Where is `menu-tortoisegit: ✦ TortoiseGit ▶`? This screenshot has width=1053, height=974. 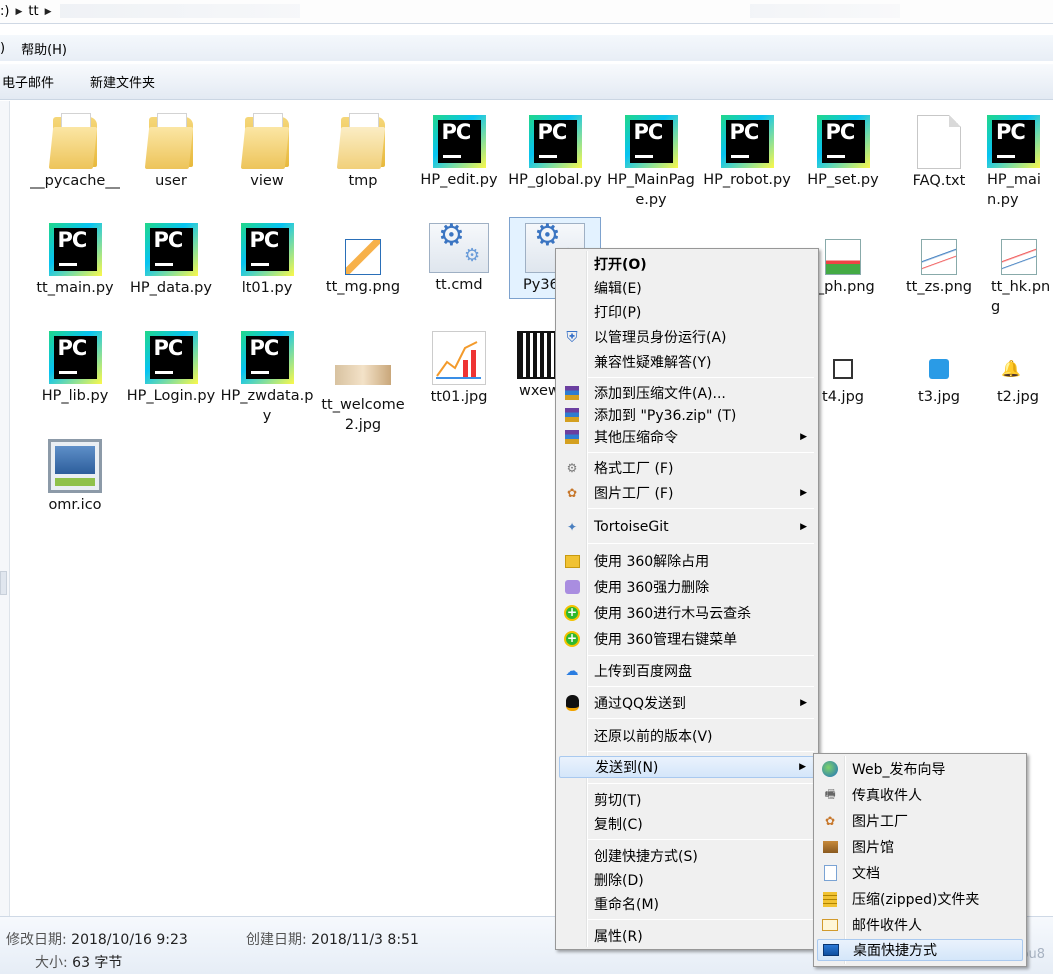
menu-tortoisegit: ✦ TortoiseGit ▶ is located at coordinates (687, 527).